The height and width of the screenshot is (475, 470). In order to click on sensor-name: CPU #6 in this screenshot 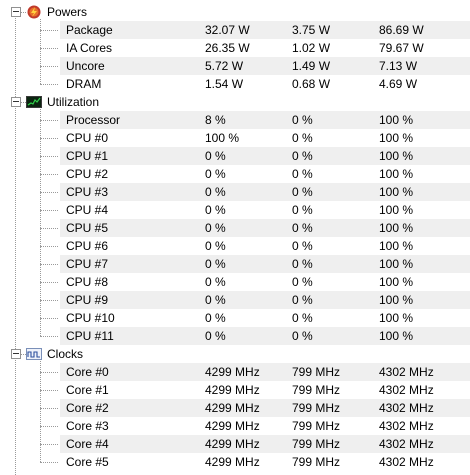, I will do `click(87, 246)`.